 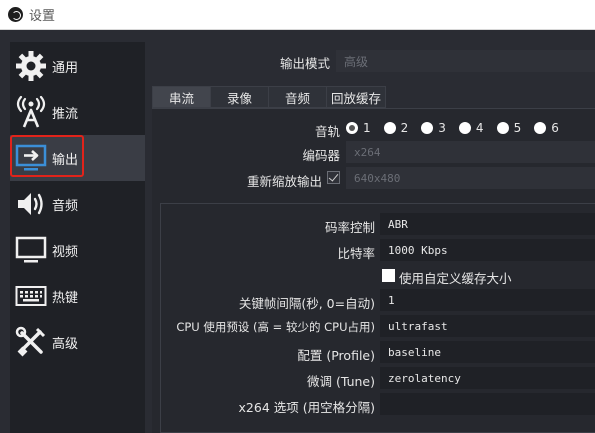 What do you see at coordinates (377, 178) in the screenshot?
I see `rescale-resolution-value: 640x480` at bounding box center [377, 178].